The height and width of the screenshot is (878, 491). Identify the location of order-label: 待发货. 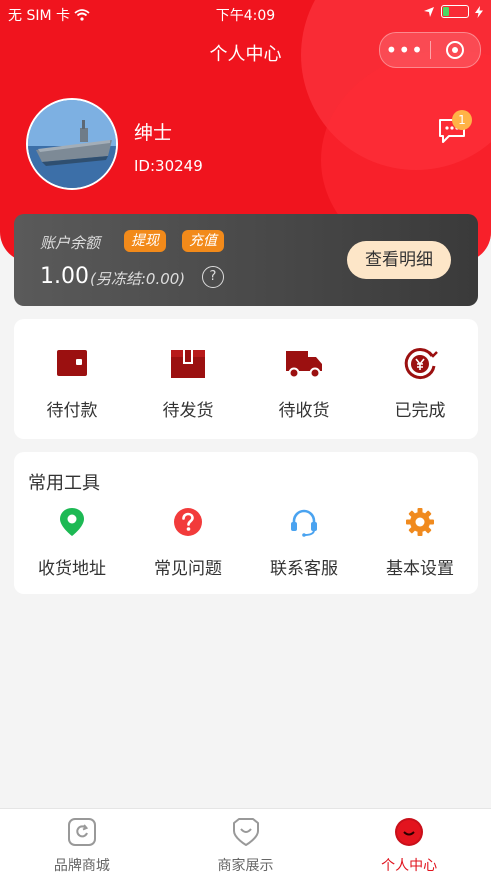
(188, 411).